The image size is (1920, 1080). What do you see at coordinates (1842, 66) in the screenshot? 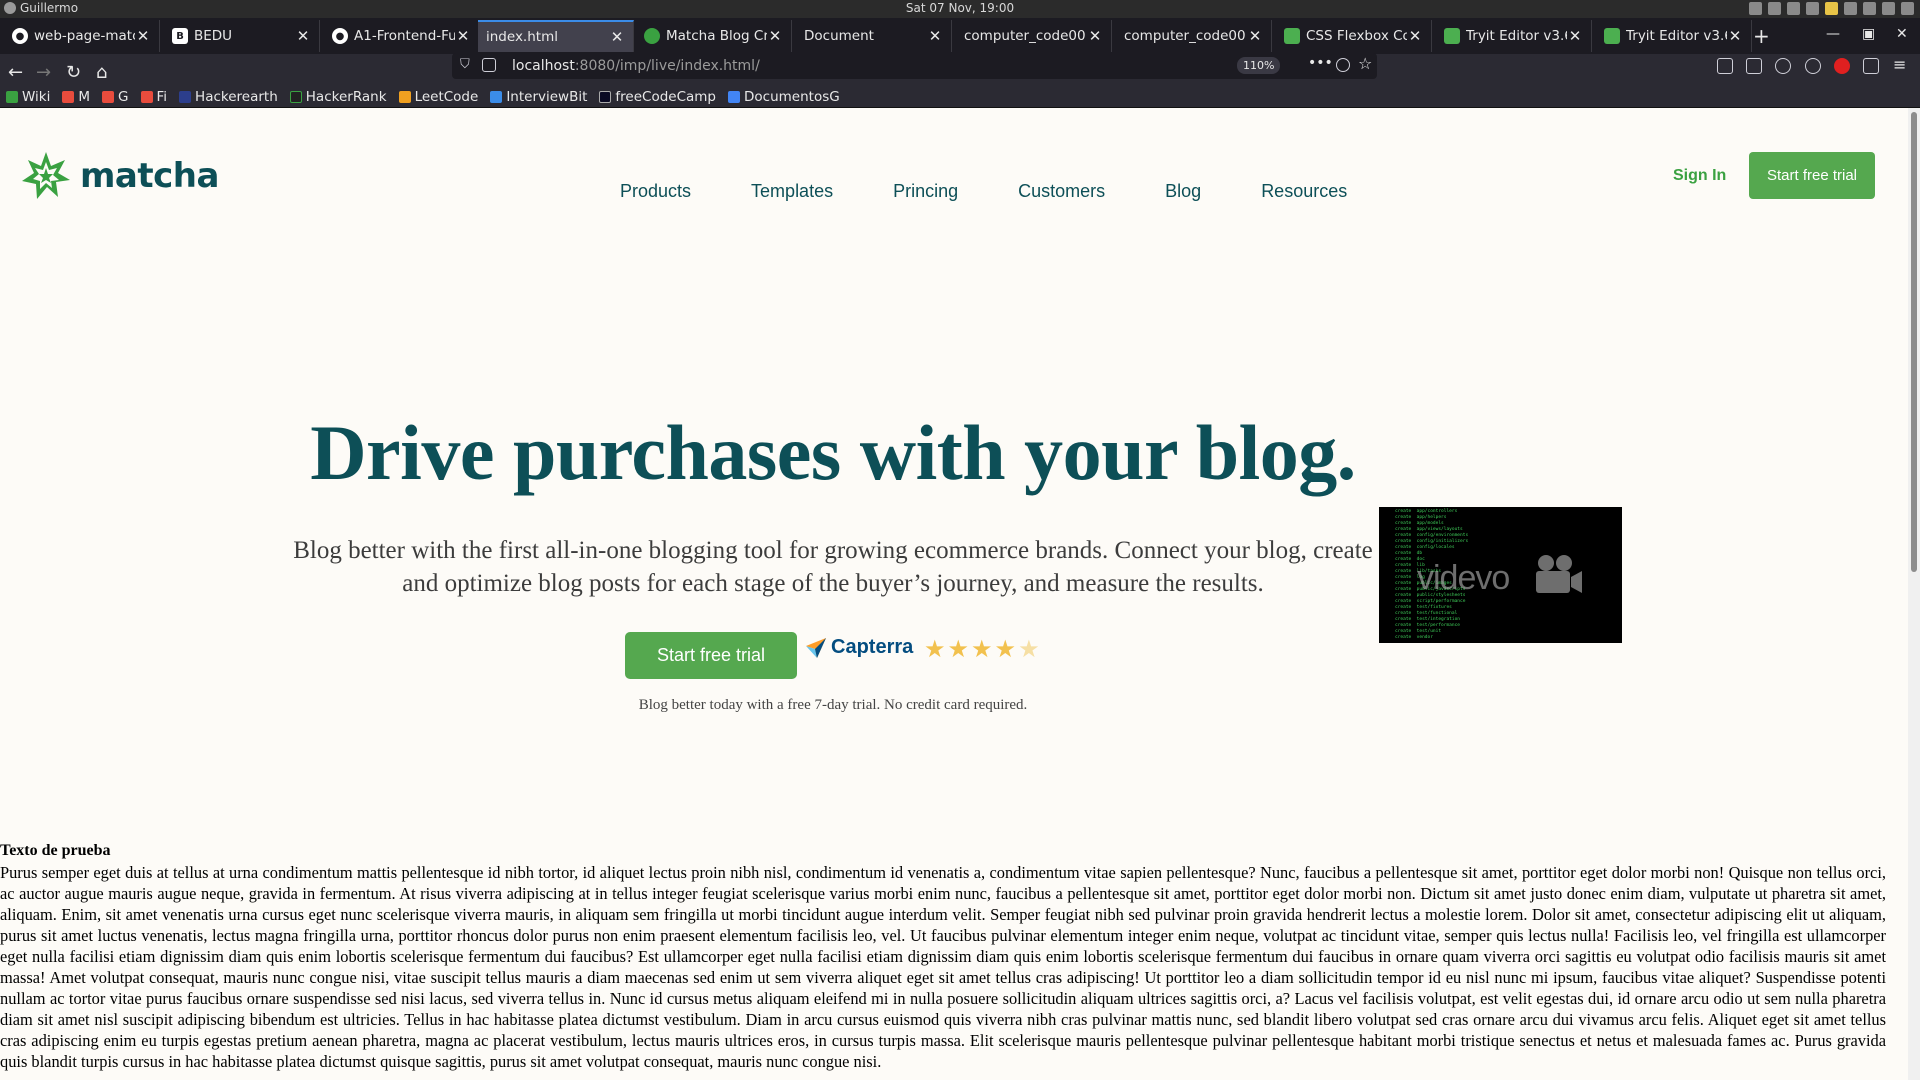
I see `extension-red-icon` at bounding box center [1842, 66].